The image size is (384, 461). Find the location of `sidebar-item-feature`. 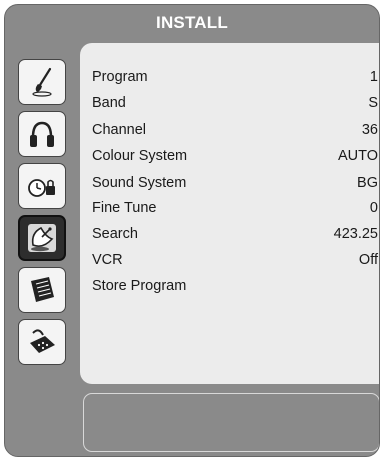

sidebar-item-feature is located at coordinates (42, 186).